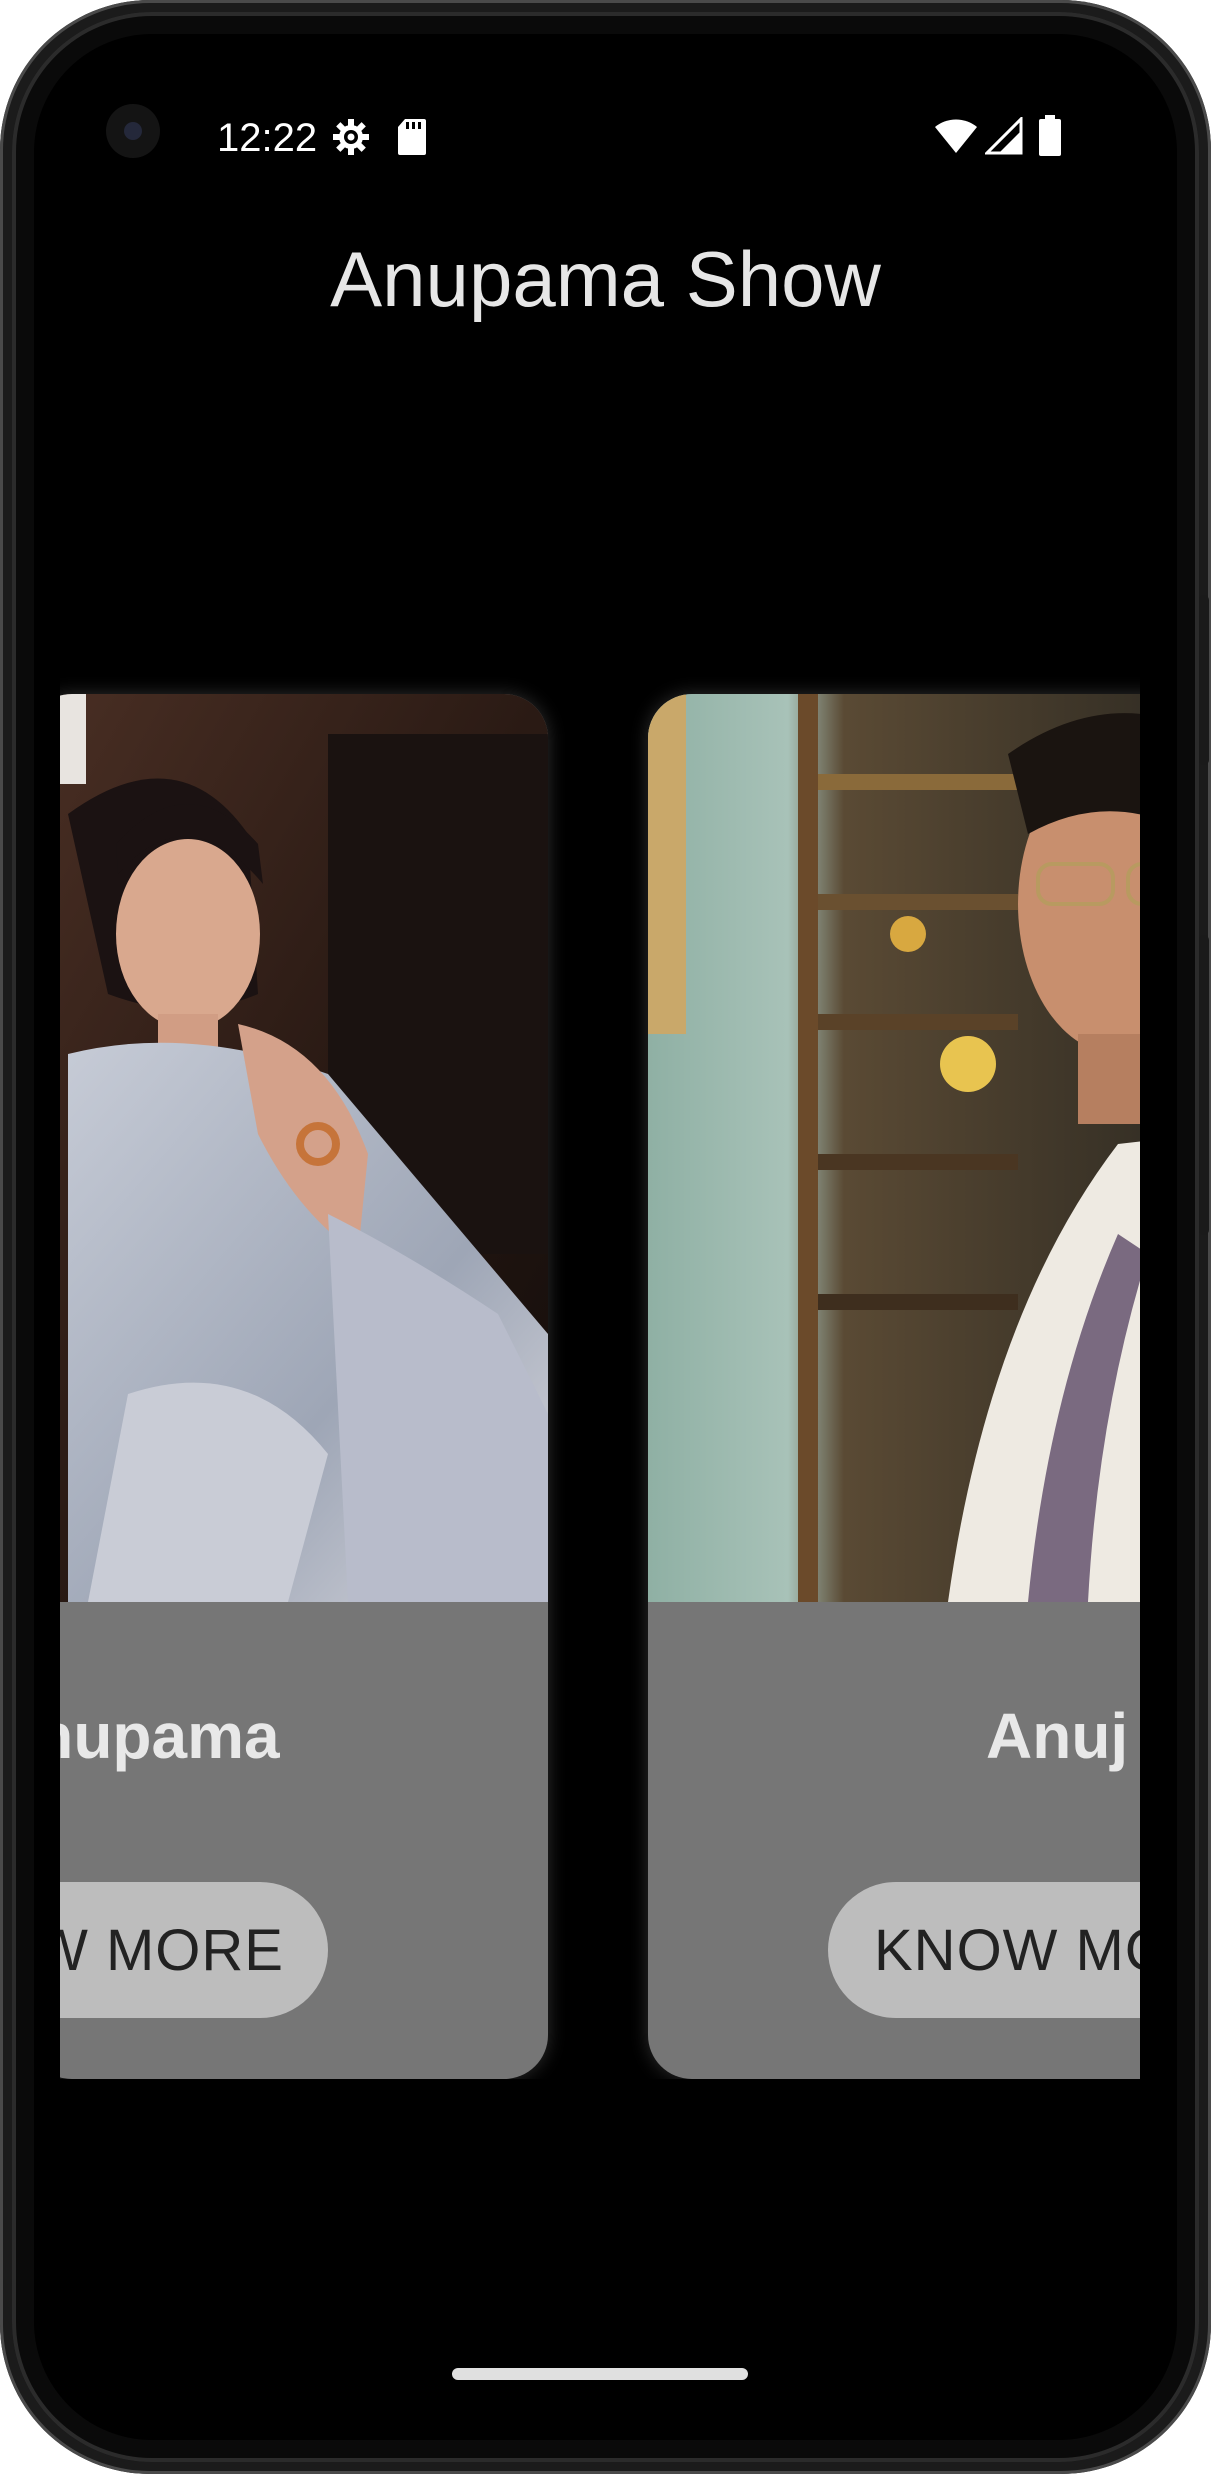  What do you see at coordinates (600, 2374) in the screenshot?
I see `gesture-navigation-bar` at bounding box center [600, 2374].